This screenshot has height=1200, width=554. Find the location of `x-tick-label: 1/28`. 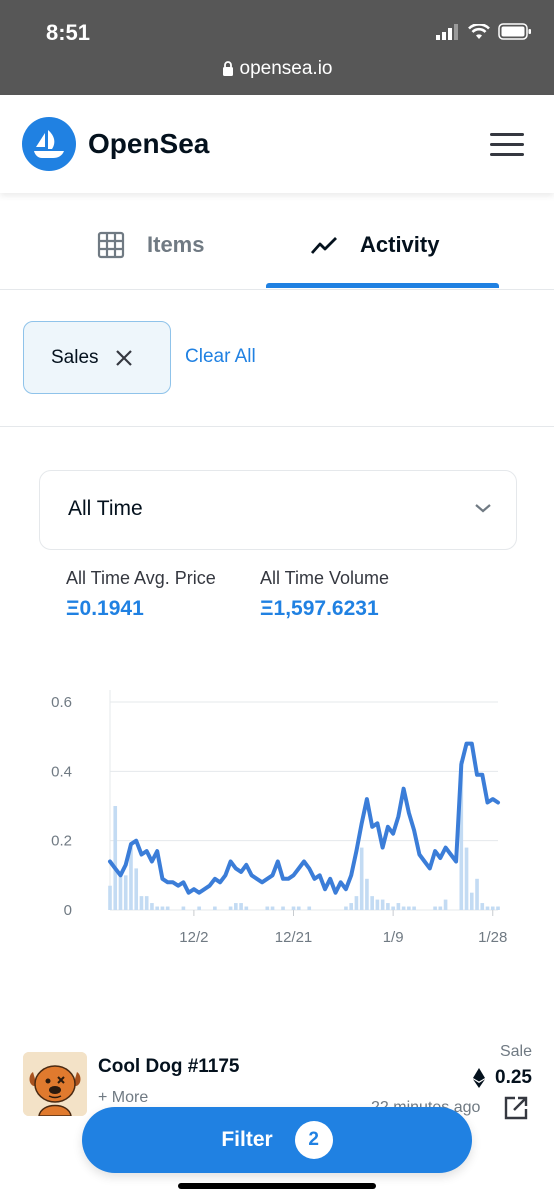

x-tick-label: 1/28 is located at coordinates (492, 937).